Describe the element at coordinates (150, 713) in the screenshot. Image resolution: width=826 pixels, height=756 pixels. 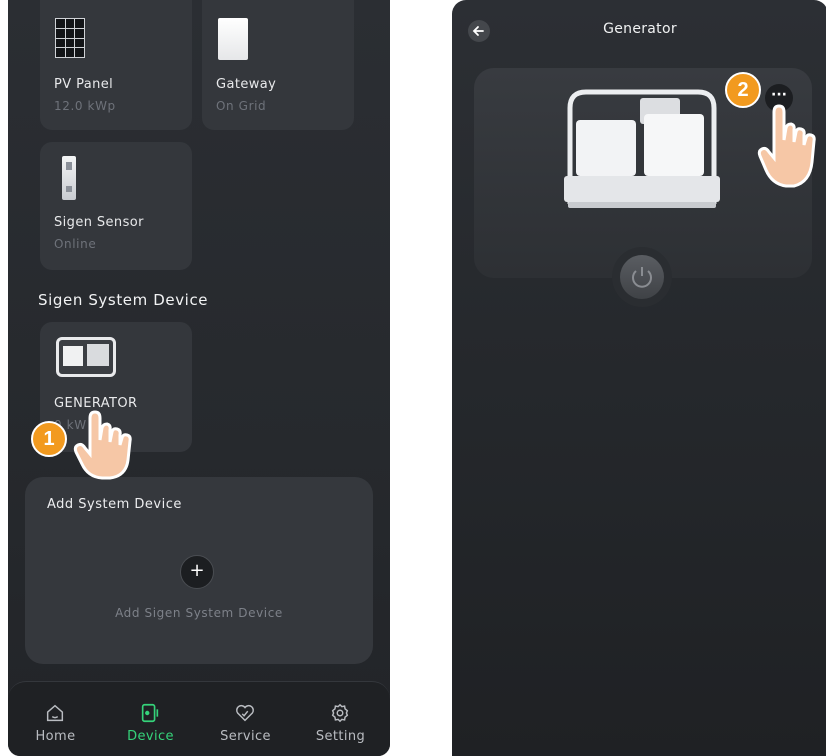
I see `device-icon` at that location.